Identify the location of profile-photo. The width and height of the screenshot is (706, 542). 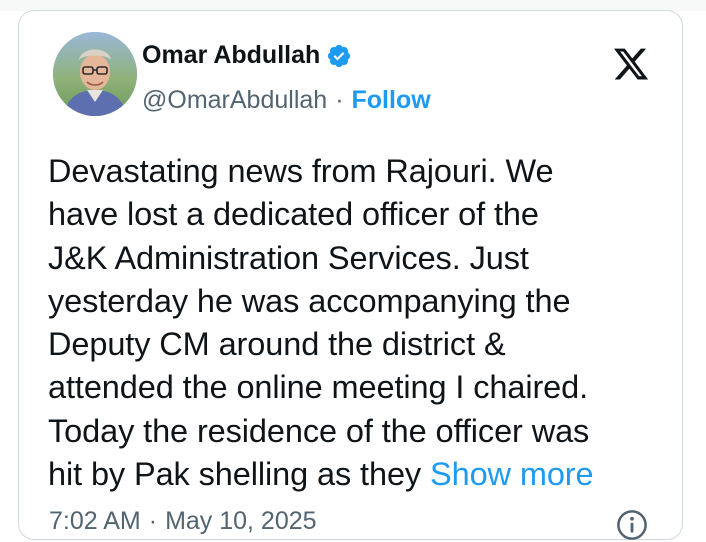
(95, 74).